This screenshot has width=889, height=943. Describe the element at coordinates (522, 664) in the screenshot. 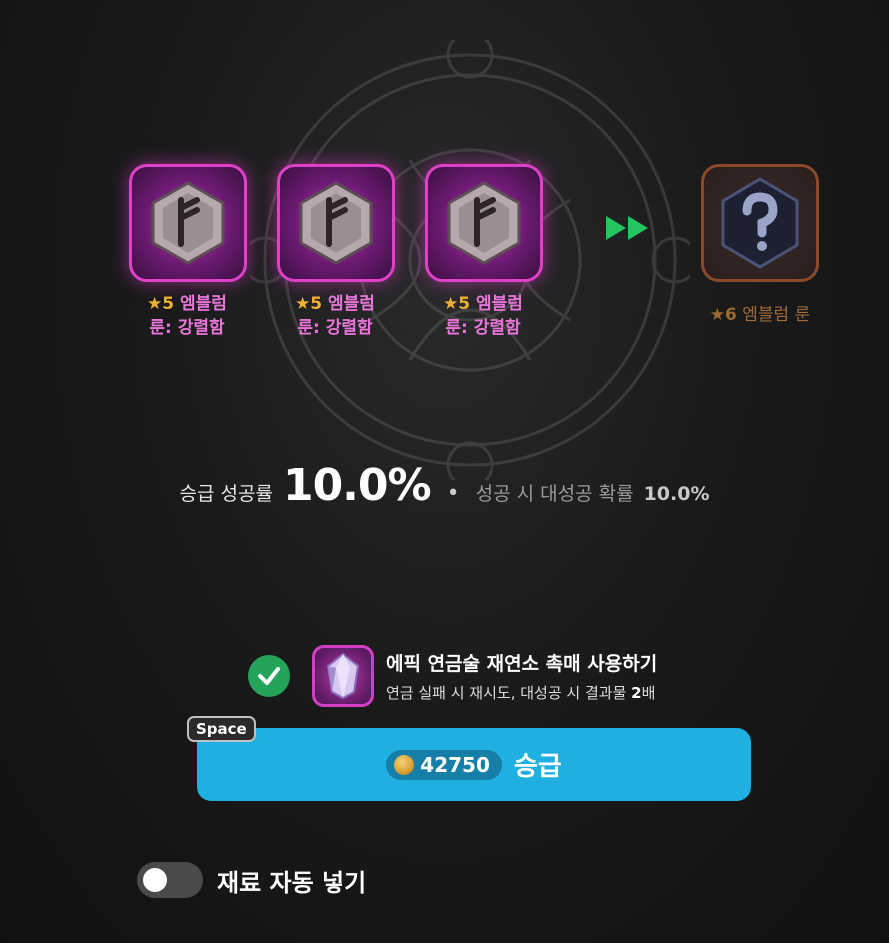

I see `catalyst-title: 에픽 연금술 재연소 촉매 사용하기` at that location.